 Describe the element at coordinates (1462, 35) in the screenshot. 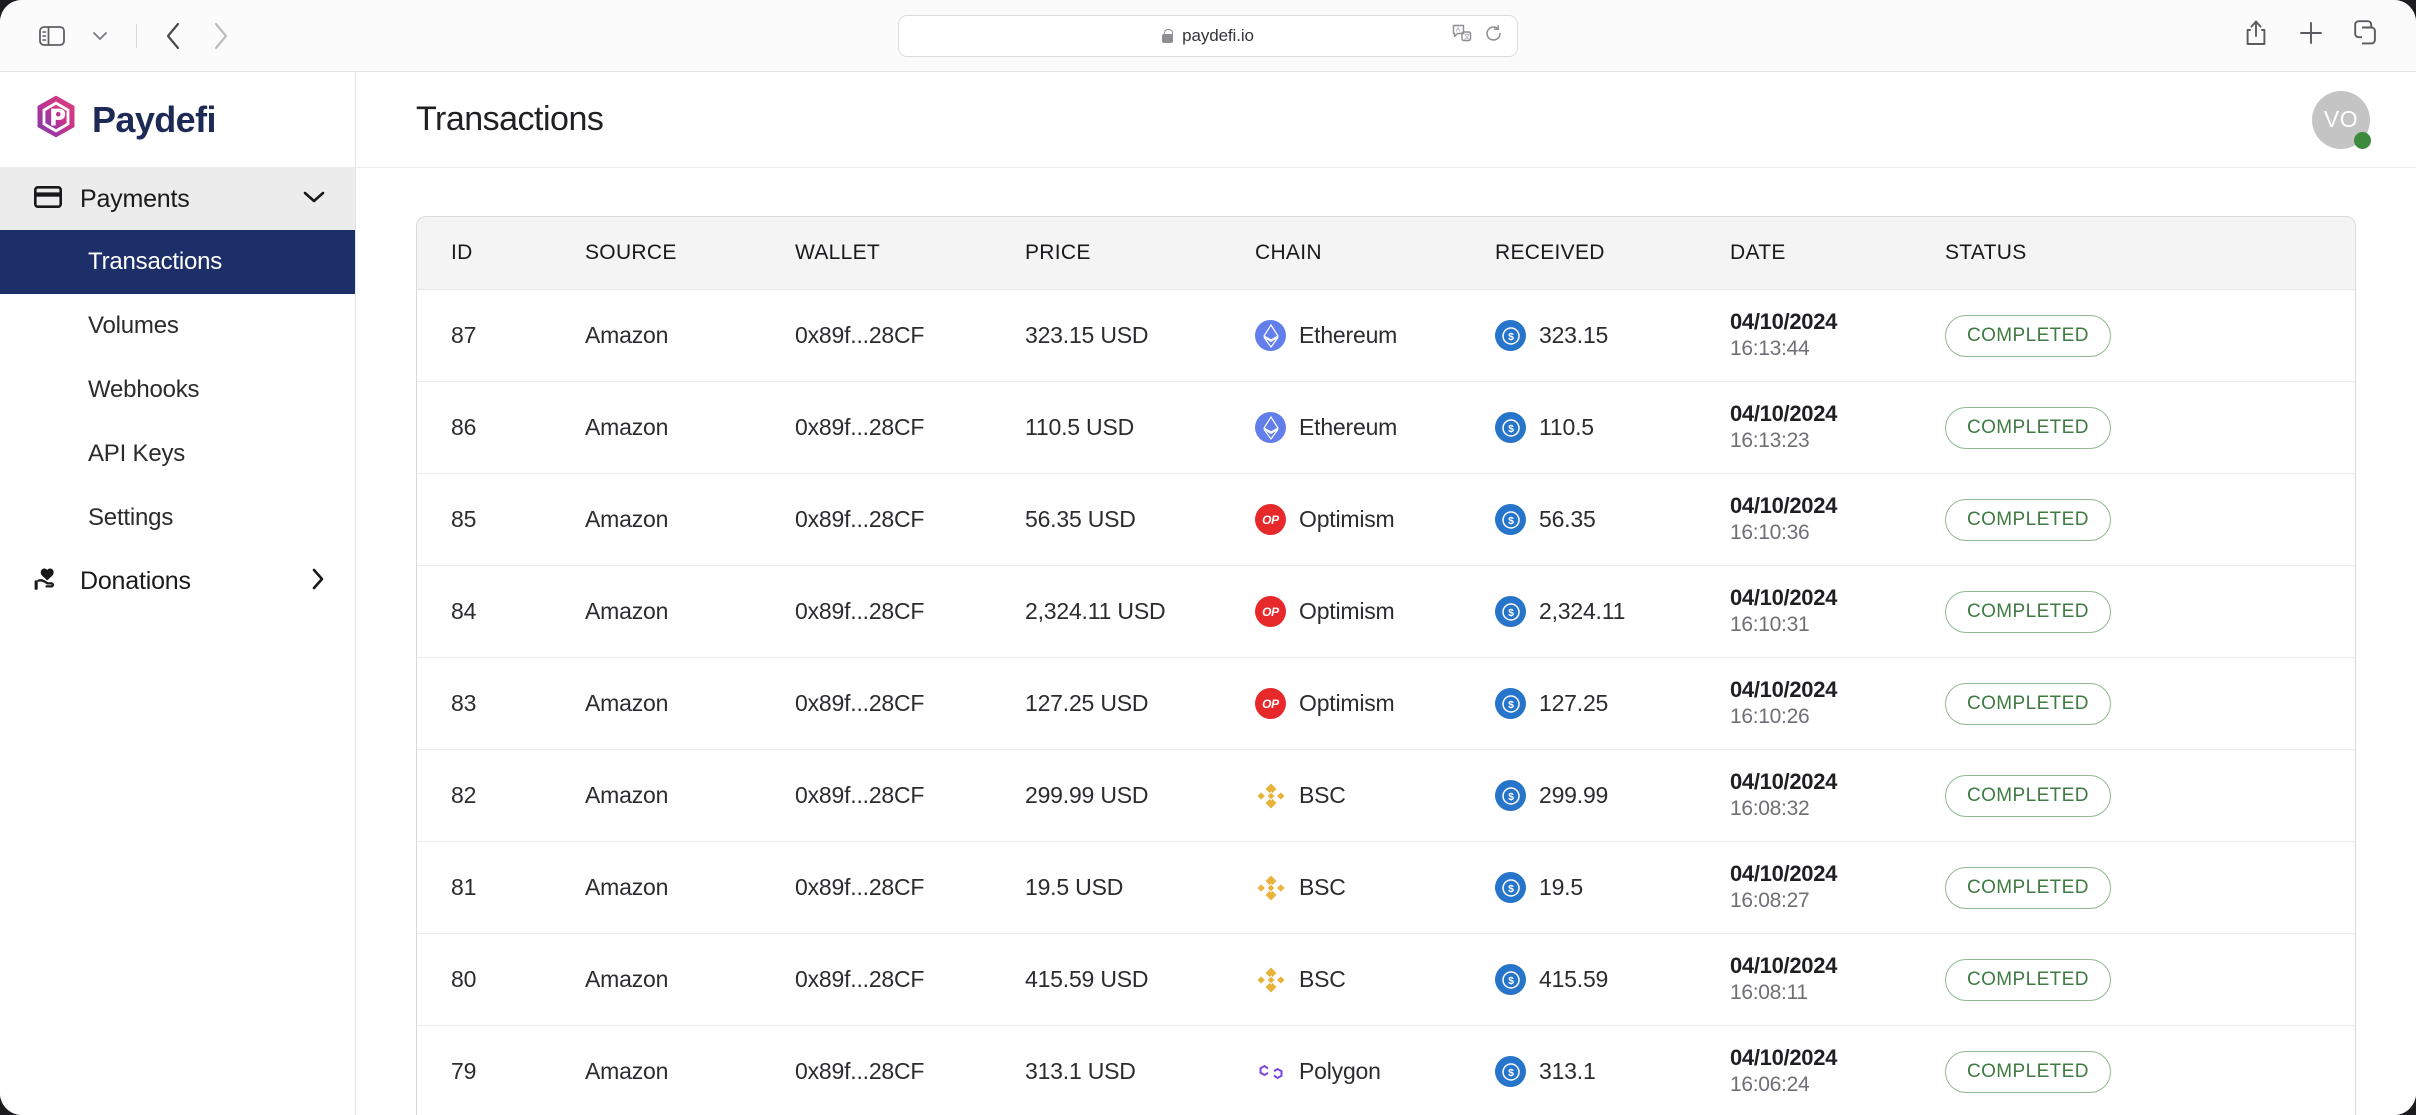

I see `translate-icon: A 文` at that location.